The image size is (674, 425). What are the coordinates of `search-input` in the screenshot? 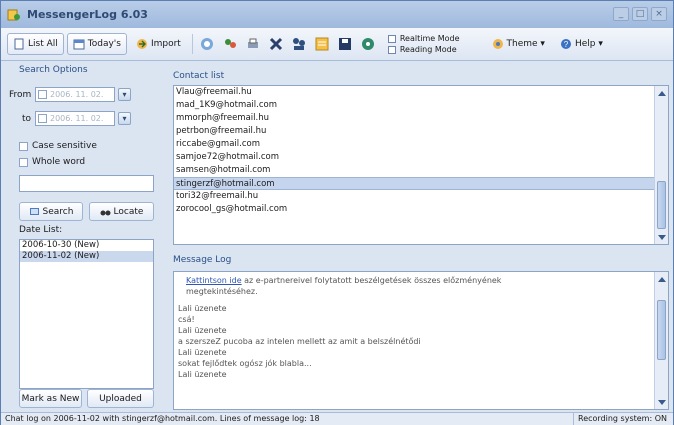 It's located at (86, 183).